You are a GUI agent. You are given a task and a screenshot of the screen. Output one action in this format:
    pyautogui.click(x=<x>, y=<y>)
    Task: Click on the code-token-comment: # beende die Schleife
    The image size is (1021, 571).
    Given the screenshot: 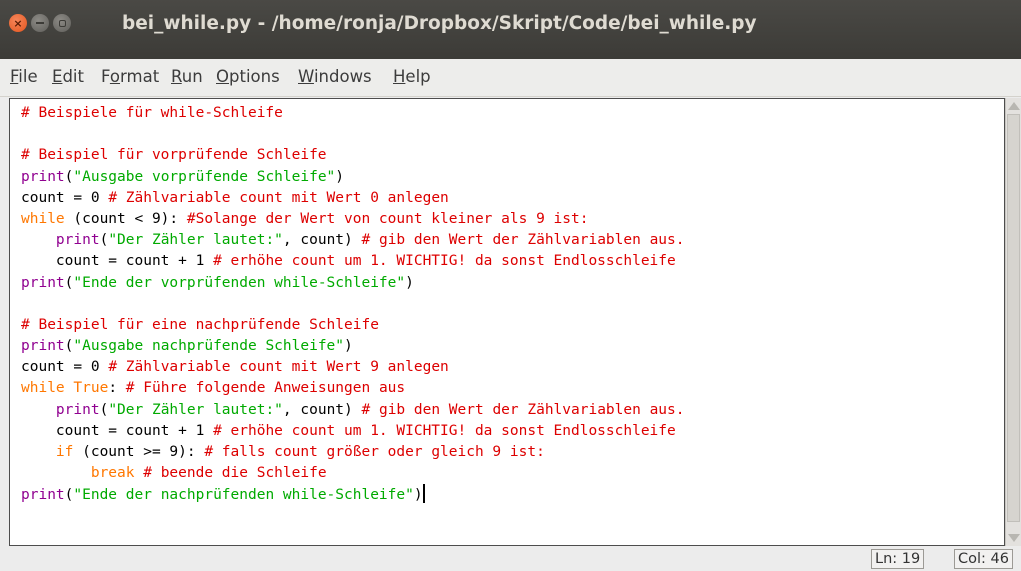 What is the action you would take?
    pyautogui.click(x=235, y=473)
    